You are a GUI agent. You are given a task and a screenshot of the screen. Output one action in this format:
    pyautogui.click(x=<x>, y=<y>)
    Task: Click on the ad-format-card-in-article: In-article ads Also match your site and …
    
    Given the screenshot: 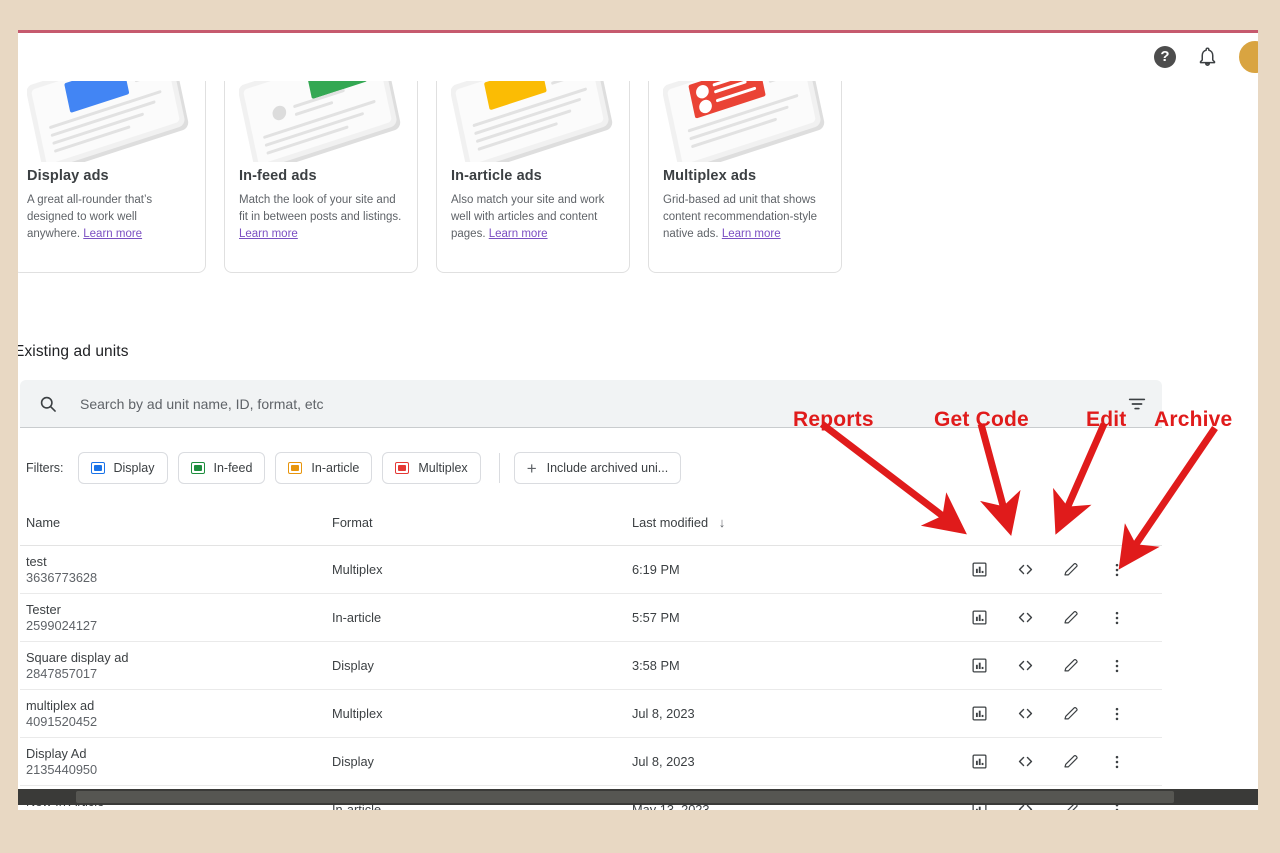 What is the action you would take?
    pyautogui.click(x=533, y=177)
    